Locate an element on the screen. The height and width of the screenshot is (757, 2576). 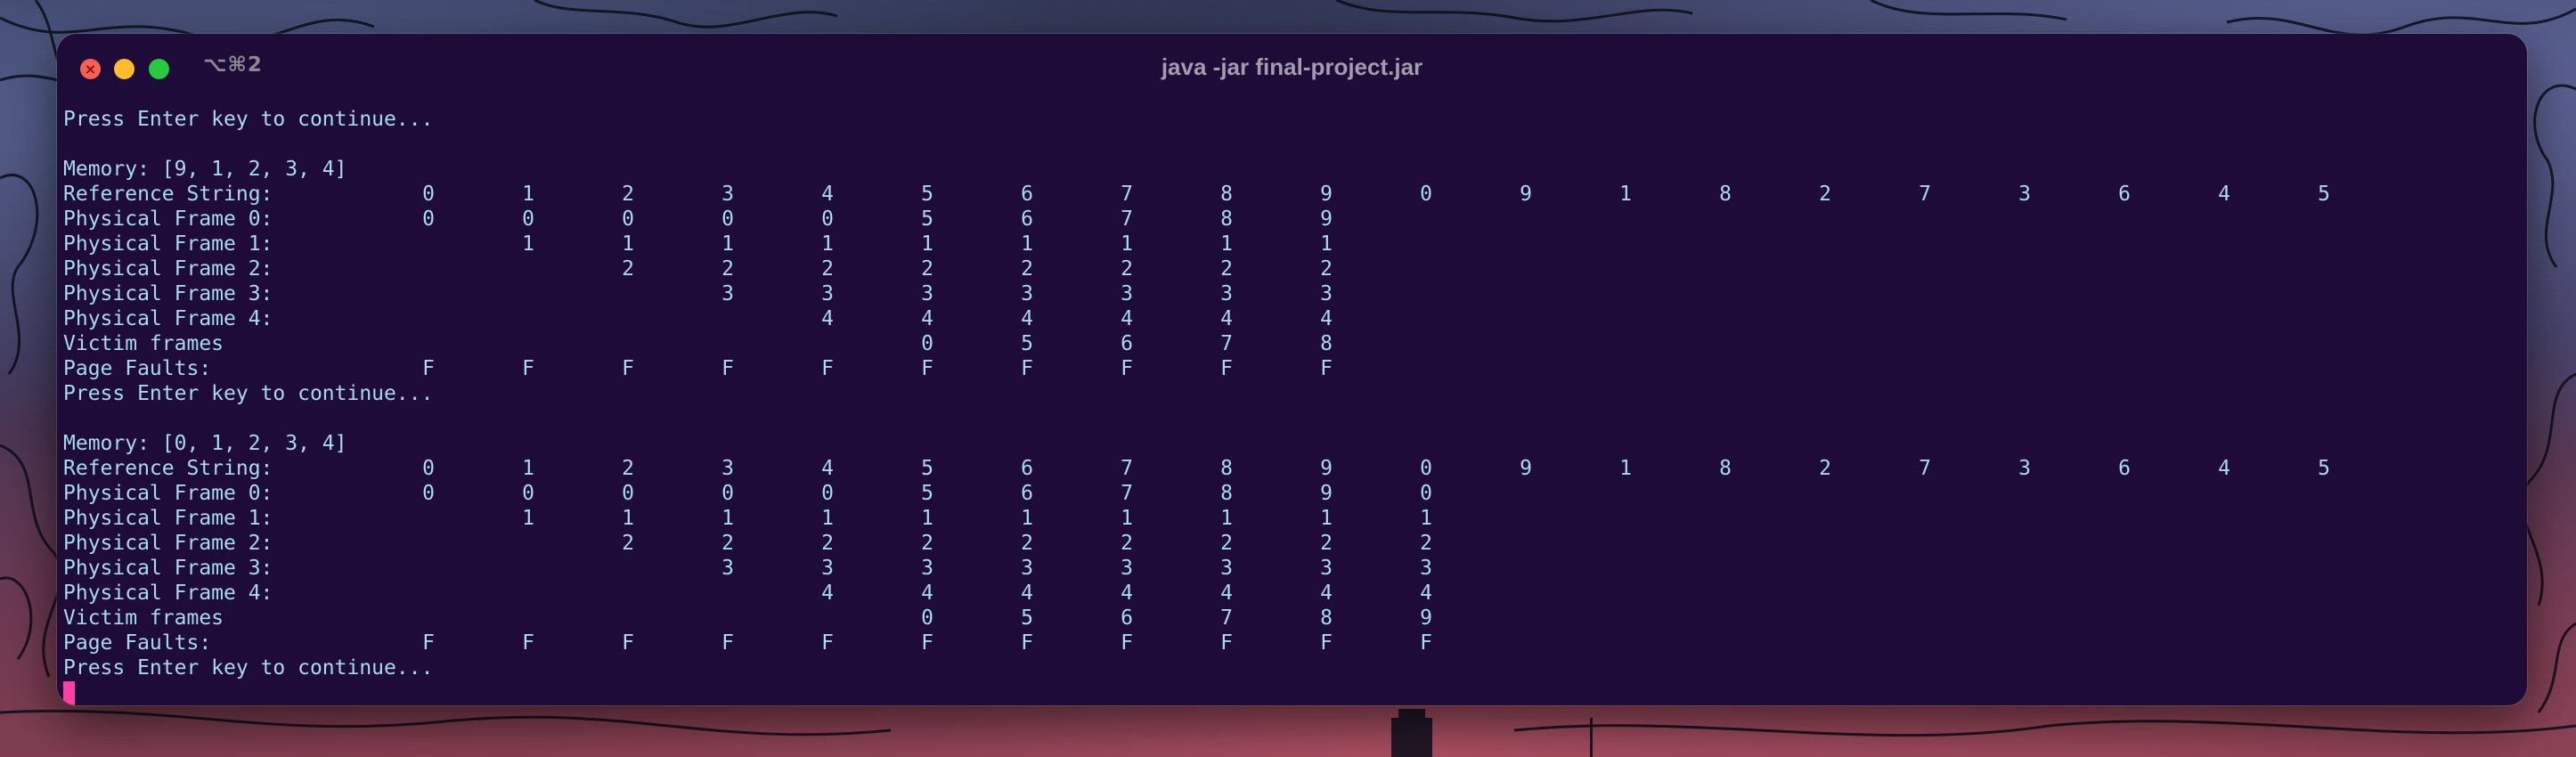
memory-line: Memory: [9, 1, 2, 3, 4] is located at coordinates (205, 169).